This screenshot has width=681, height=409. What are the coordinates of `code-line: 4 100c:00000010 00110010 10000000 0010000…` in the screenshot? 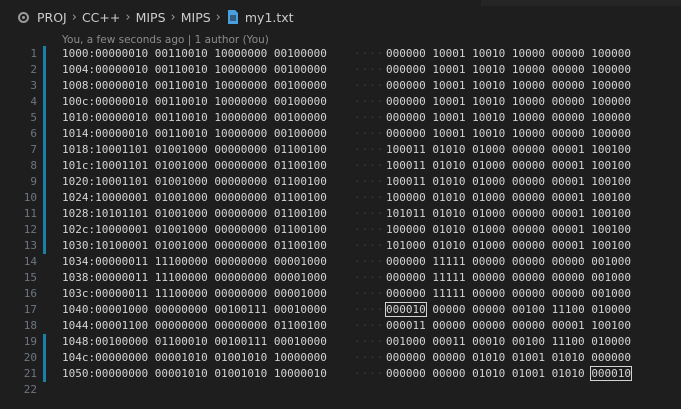 It's located at (340, 102).